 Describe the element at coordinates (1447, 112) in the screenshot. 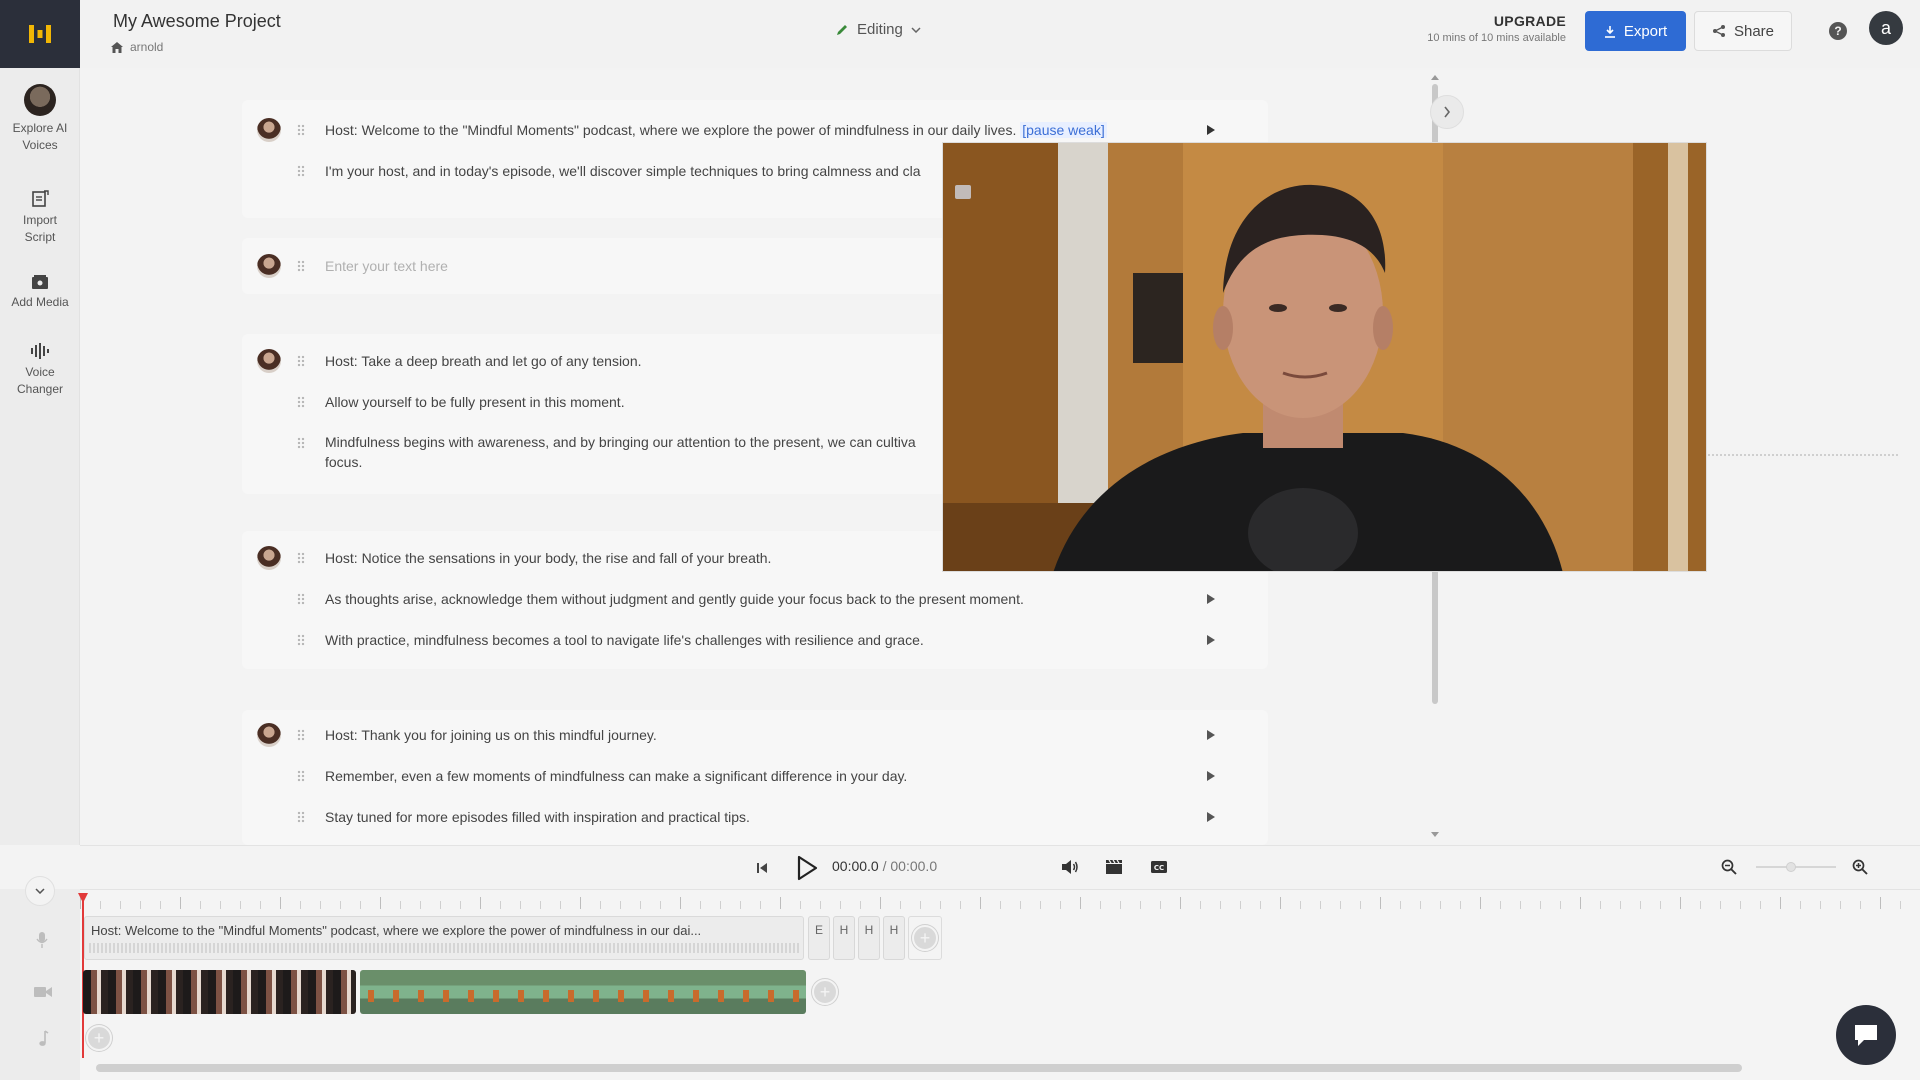

I see `expand-panel-button` at that location.